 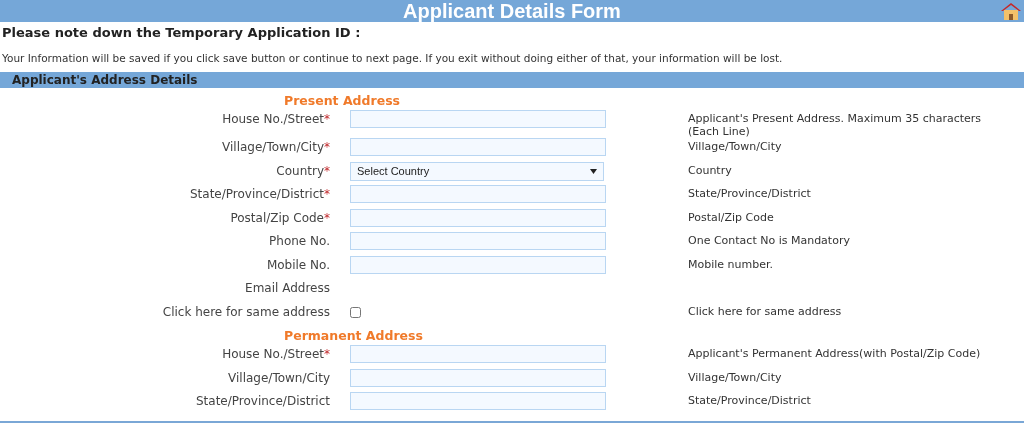 What do you see at coordinates (299, 241) in the screenshot?
I see `field-label: Phone No.` at bounding box center [299, 241].